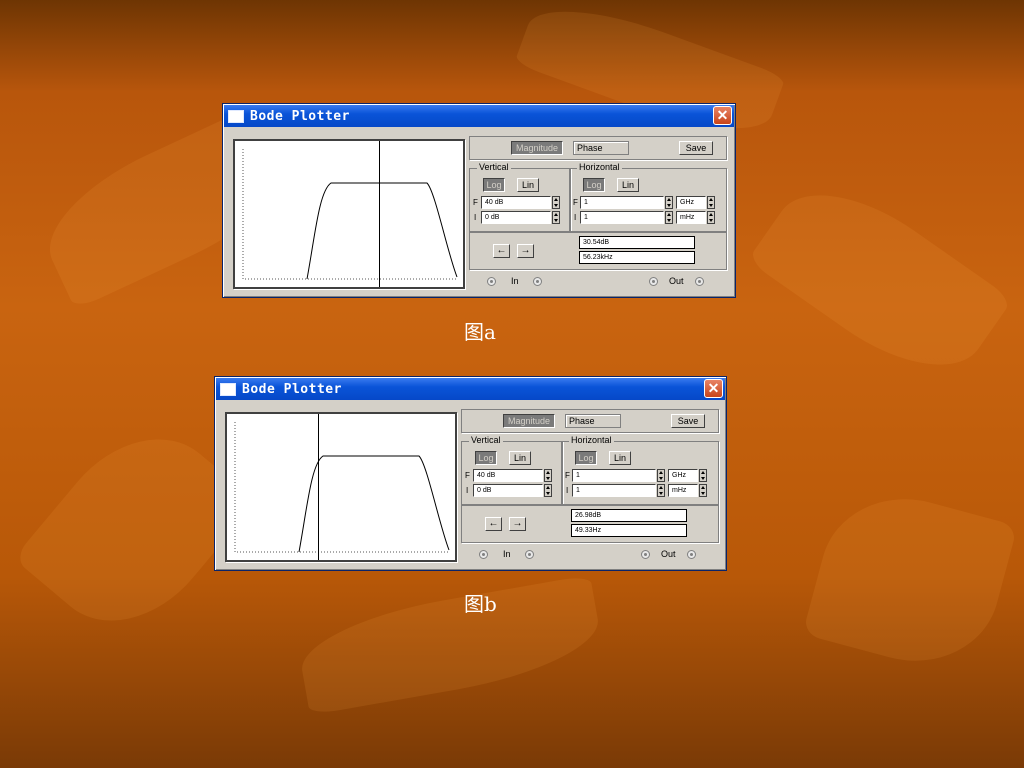 Image resolution: width=1024 pixels, height=768 pixels. What do you see at coordinates (629, 530) in the screenshot?
I see `frequency-readout: 49.33Hz` at bounding box center [629, 530].